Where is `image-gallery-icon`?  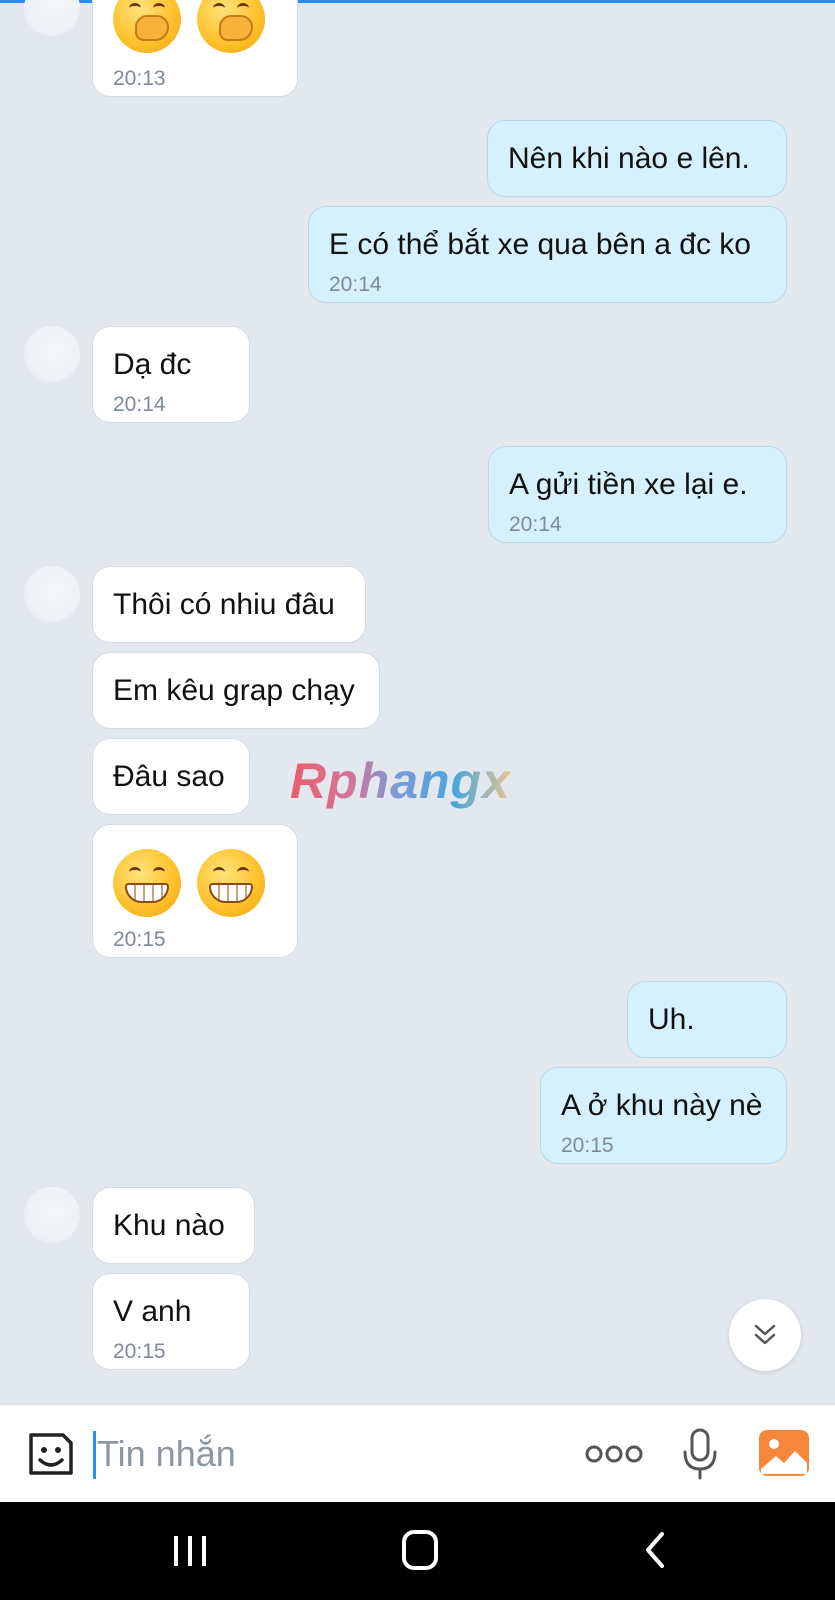 image-gallery-icon is located at coordinates (784, 1453).